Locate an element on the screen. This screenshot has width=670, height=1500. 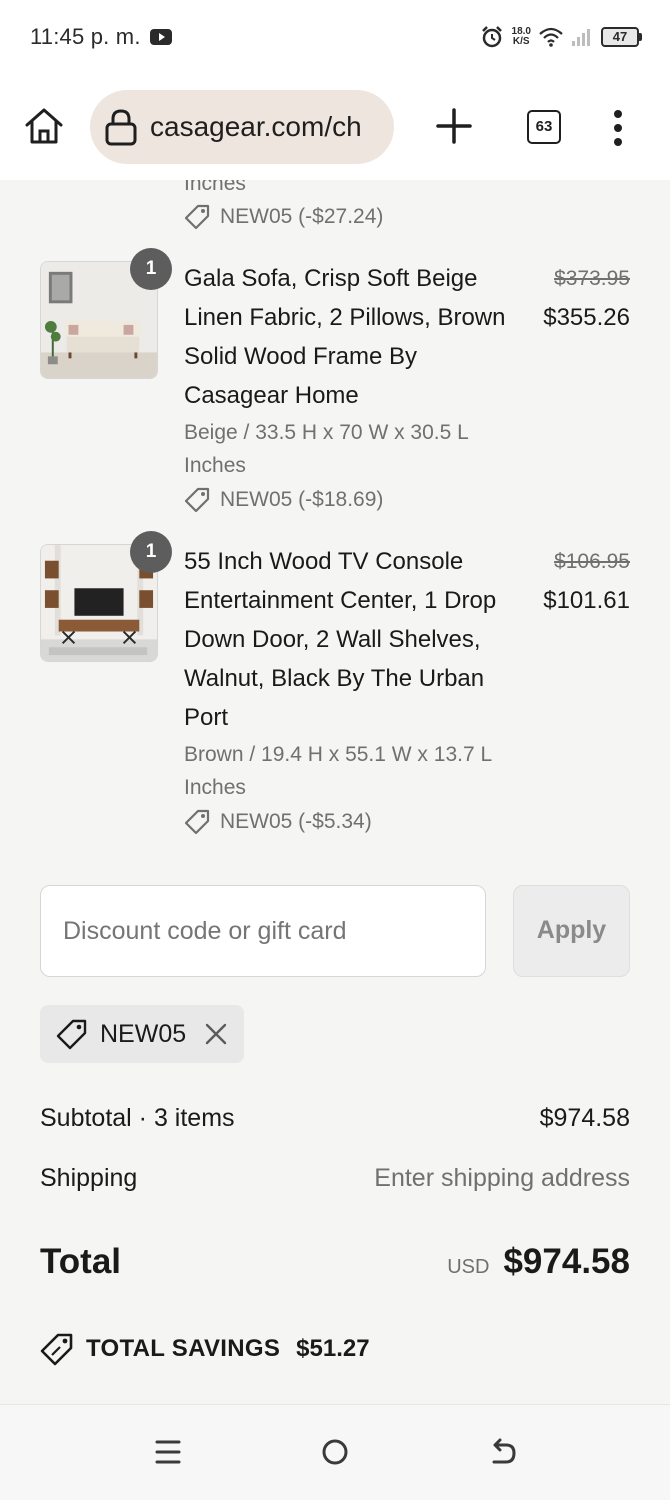
net-speed: 18.0 K/S is located at coordinates (521, 37).